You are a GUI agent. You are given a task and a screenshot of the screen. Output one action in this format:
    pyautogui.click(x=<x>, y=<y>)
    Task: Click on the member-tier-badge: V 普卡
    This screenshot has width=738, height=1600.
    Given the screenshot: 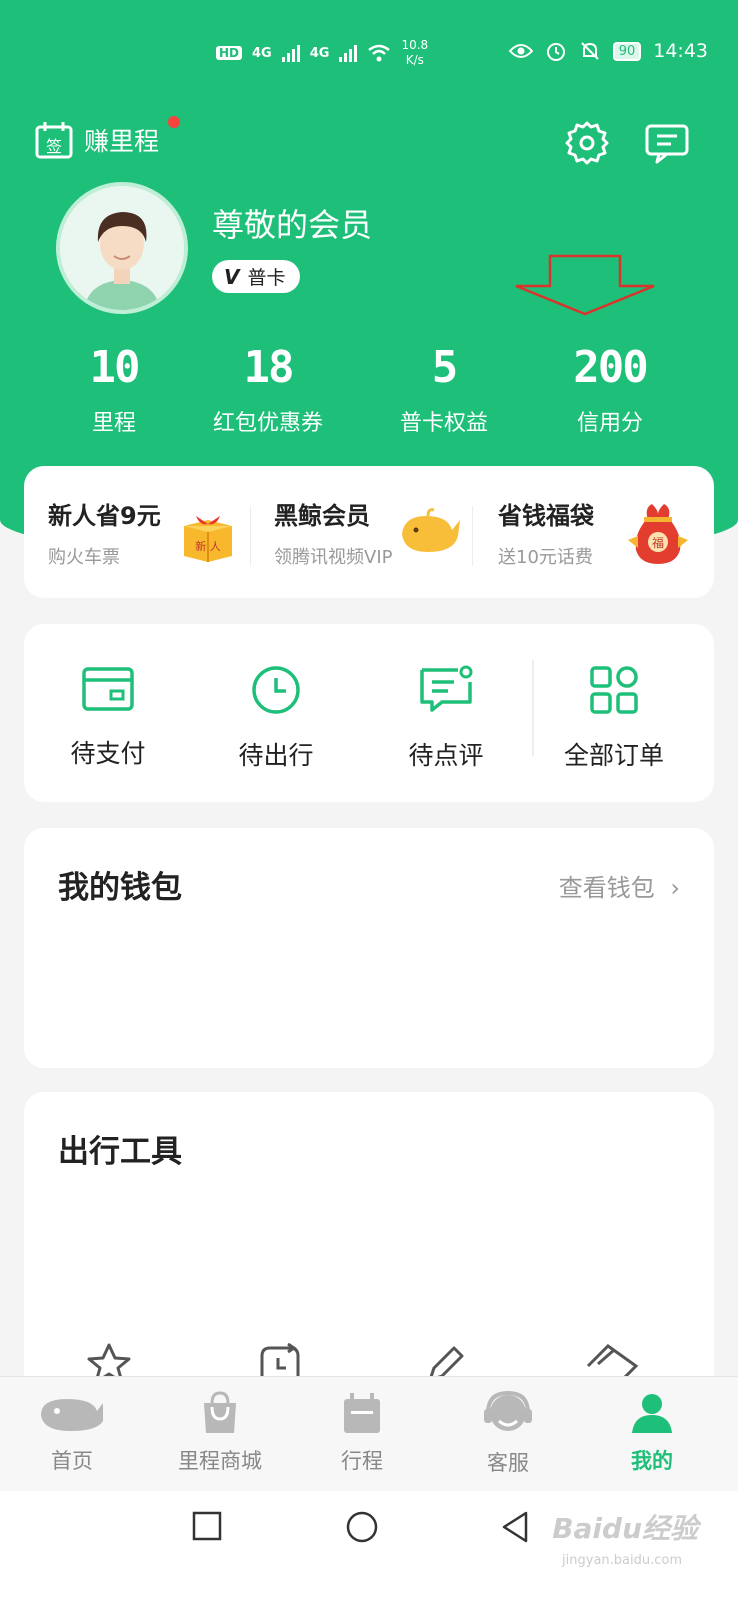 What is the action you would take?
    pyautogui.click(x=256, y=276)
    